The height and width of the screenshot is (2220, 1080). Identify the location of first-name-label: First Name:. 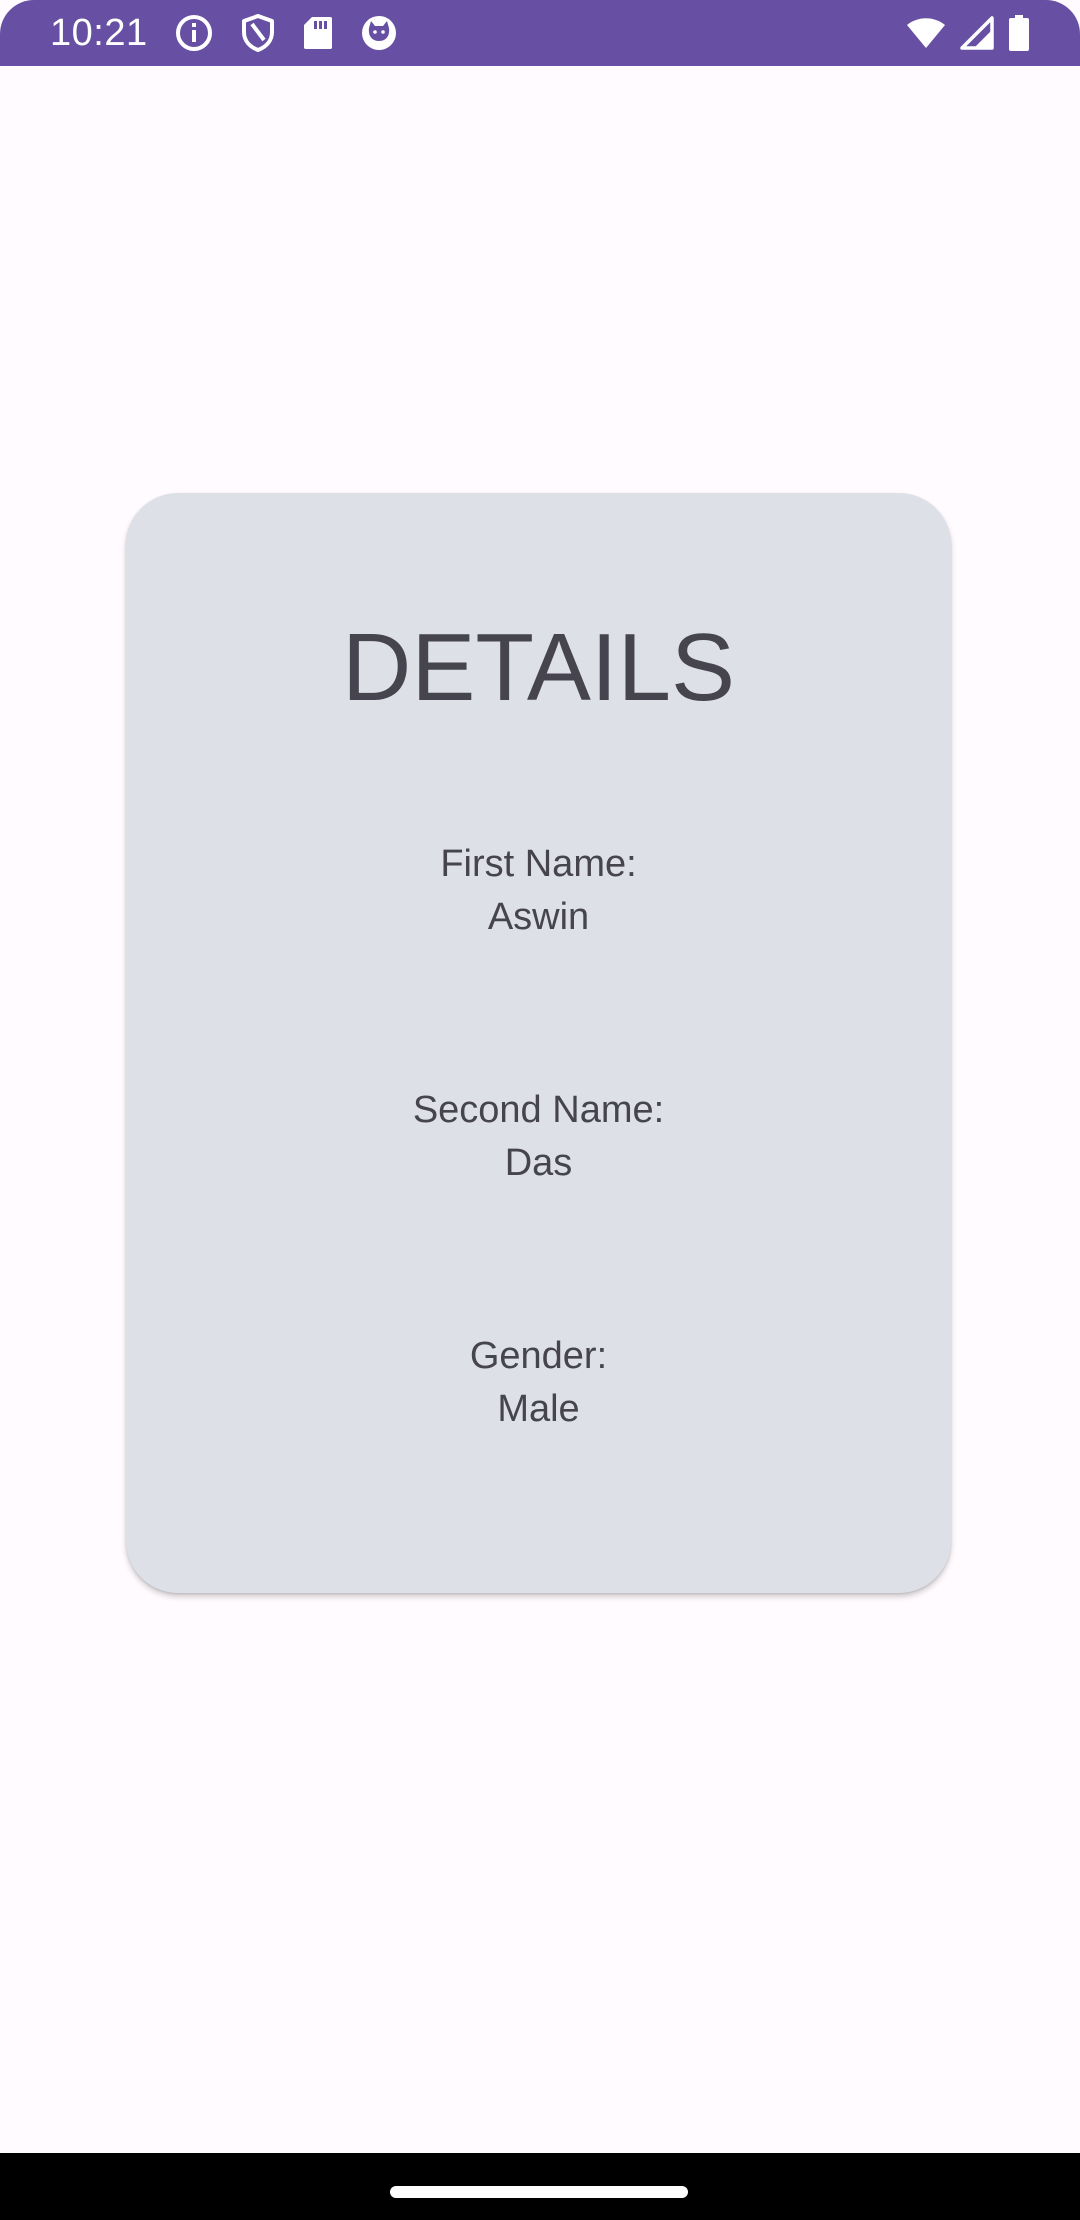
(538, 864).